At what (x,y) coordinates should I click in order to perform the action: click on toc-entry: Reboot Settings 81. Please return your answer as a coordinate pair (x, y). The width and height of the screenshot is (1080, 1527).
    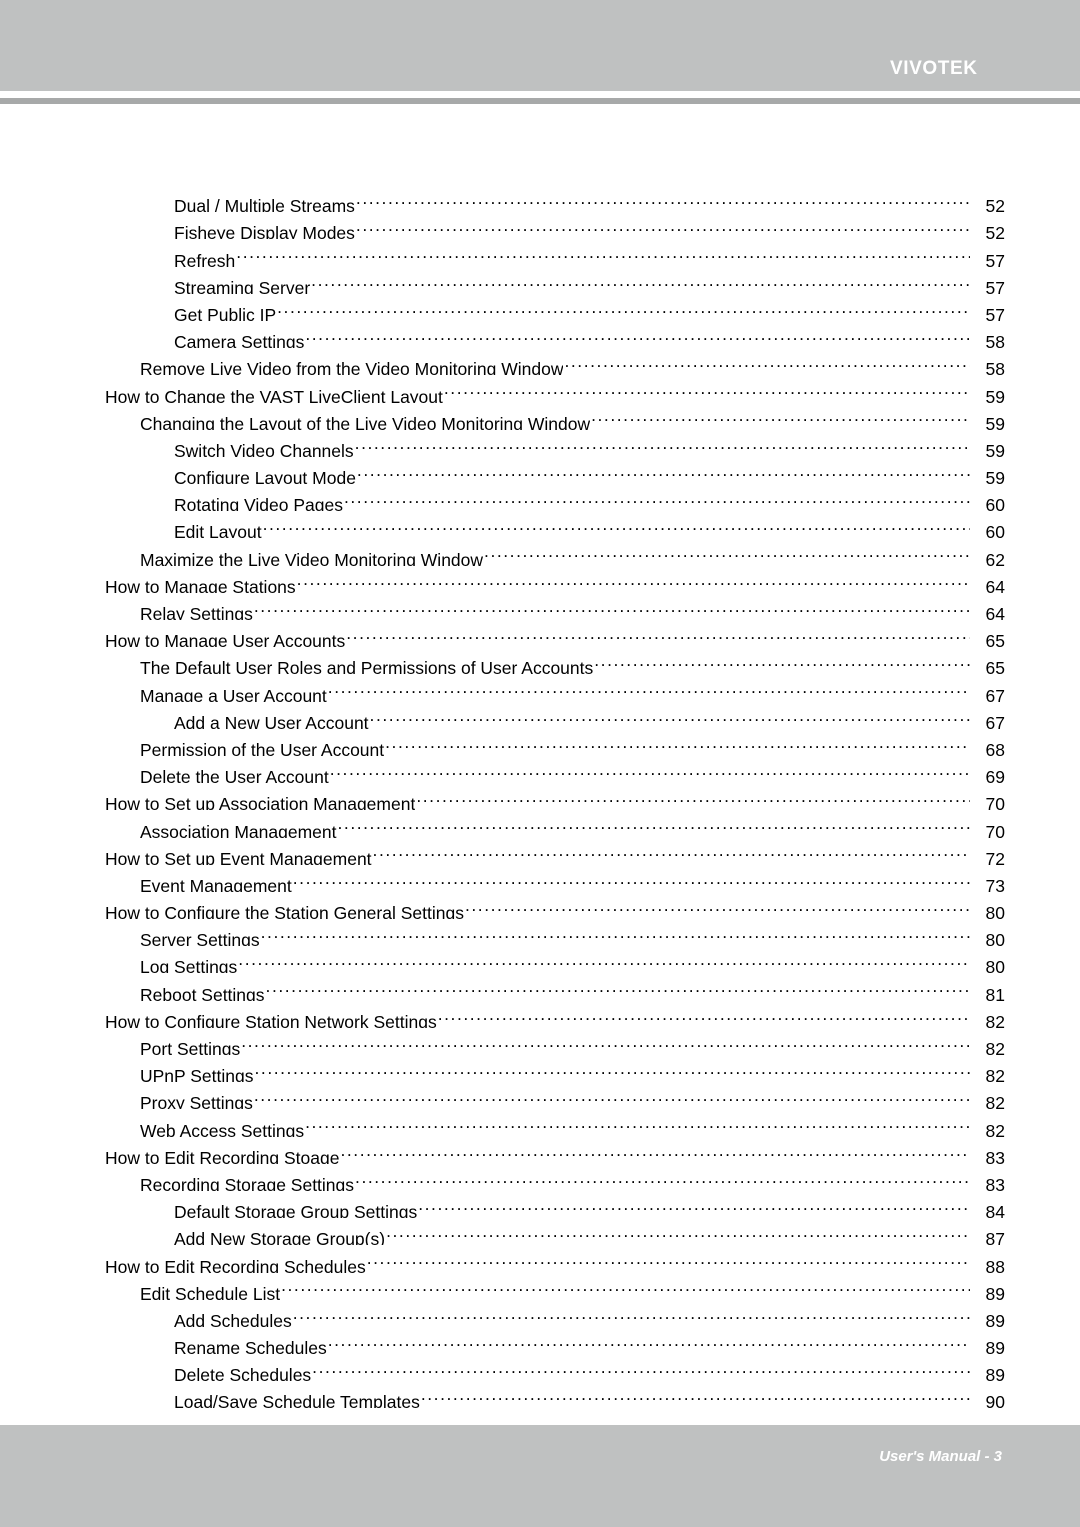
    Looking at the image, I should click on (540, 986).